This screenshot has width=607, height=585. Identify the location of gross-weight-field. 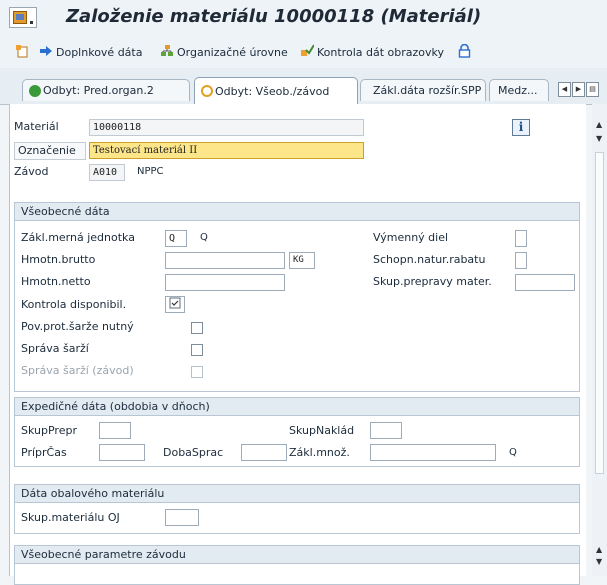
(225, 260).